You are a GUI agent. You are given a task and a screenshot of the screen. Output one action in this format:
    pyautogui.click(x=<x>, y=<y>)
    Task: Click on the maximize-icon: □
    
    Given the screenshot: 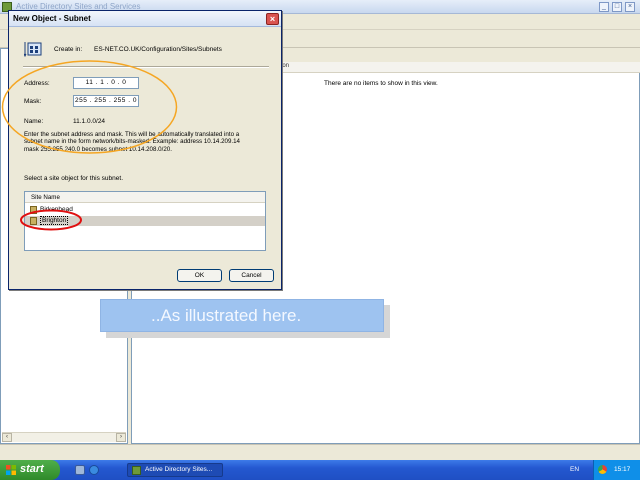 What is the action you would take?
    pyautogui.click(x=617, y=7)
    